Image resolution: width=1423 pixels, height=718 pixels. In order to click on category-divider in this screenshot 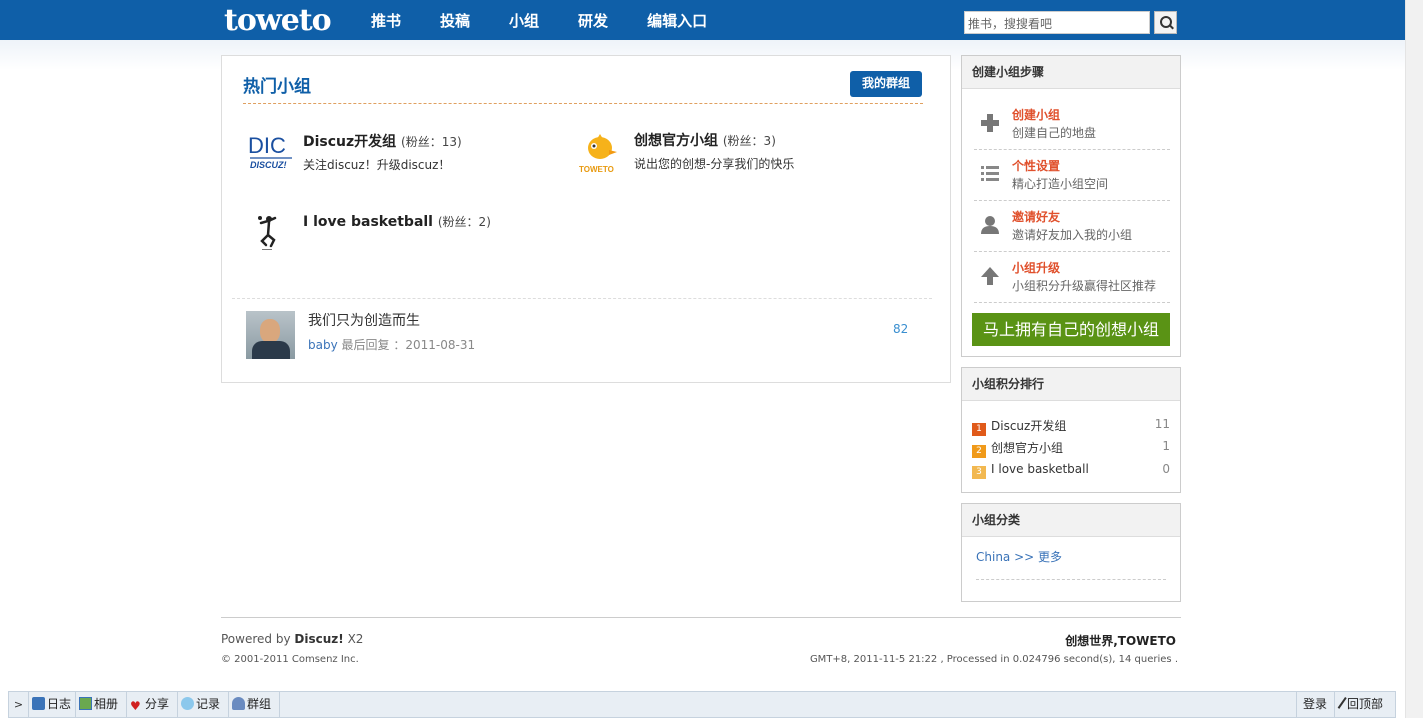, I will do `click(1071, 579)`.